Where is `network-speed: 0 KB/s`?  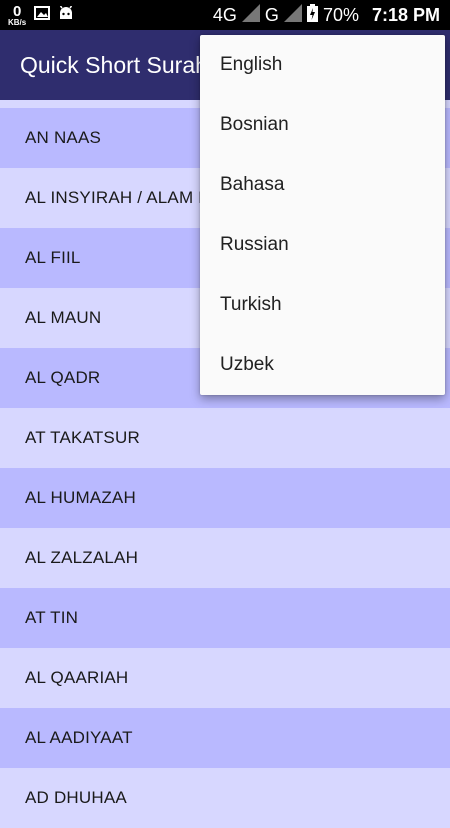 network-speed: 0 KB/s is located at coordinates (17, 15).